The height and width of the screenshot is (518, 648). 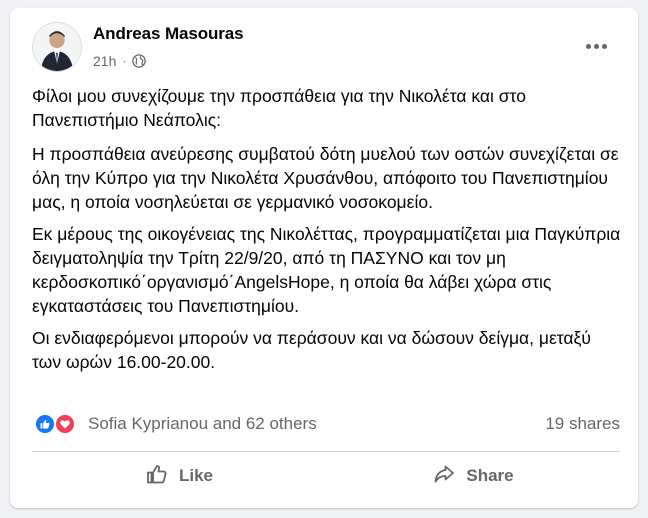 What do you see at coordinates (120, 61) in the screenshot?
I see `post-meta: 21h ·` at bounding box center [120, 61].